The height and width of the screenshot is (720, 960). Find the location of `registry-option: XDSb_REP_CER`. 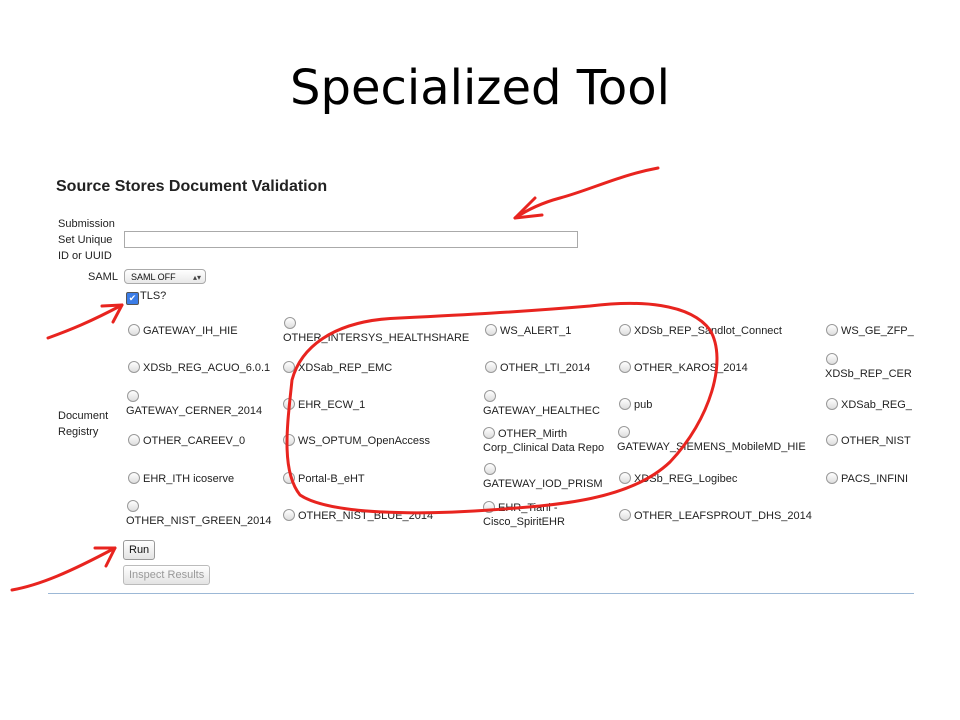

registry-option: XDSb_REP_CER is located at coordinates (868, 367).